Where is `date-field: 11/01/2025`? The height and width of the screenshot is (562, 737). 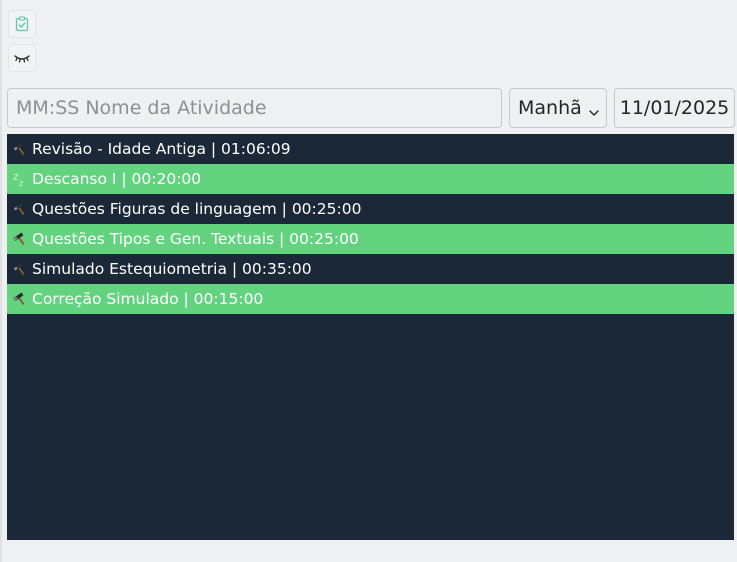
date-field: 11/01/2025 is located at coordinates (674, 108).